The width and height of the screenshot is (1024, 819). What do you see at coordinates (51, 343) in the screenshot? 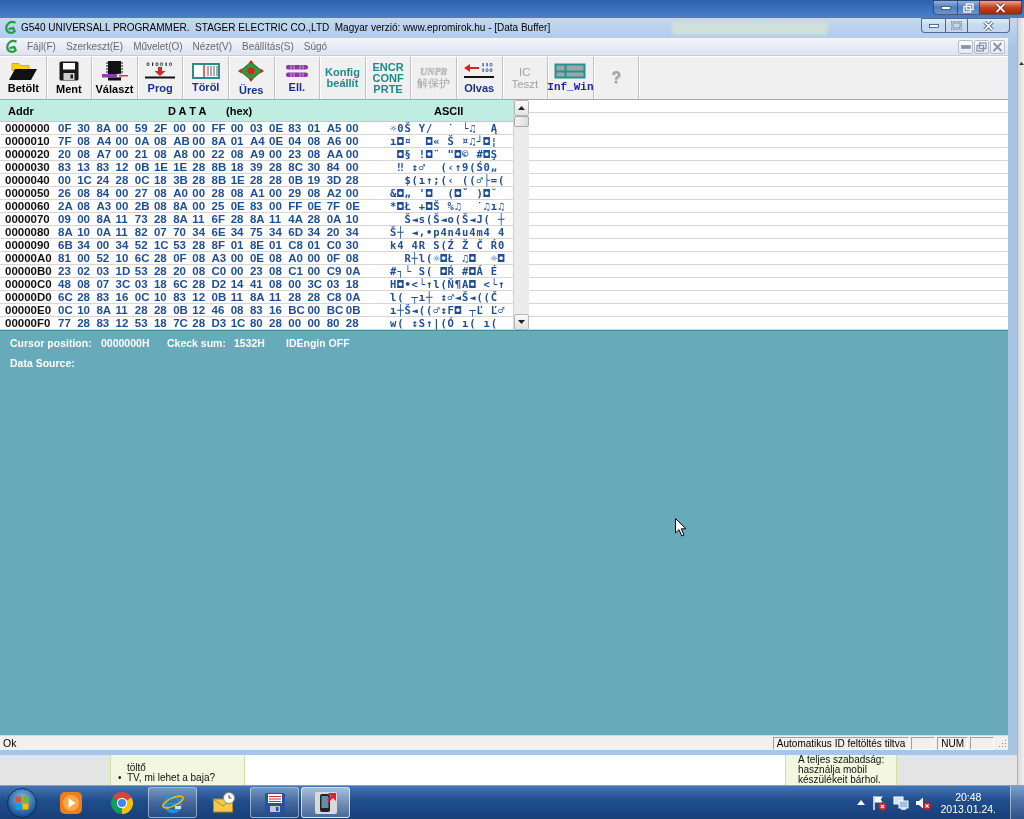
I see `cursor-label: Cursor position:` at bounding box center [51, 343].